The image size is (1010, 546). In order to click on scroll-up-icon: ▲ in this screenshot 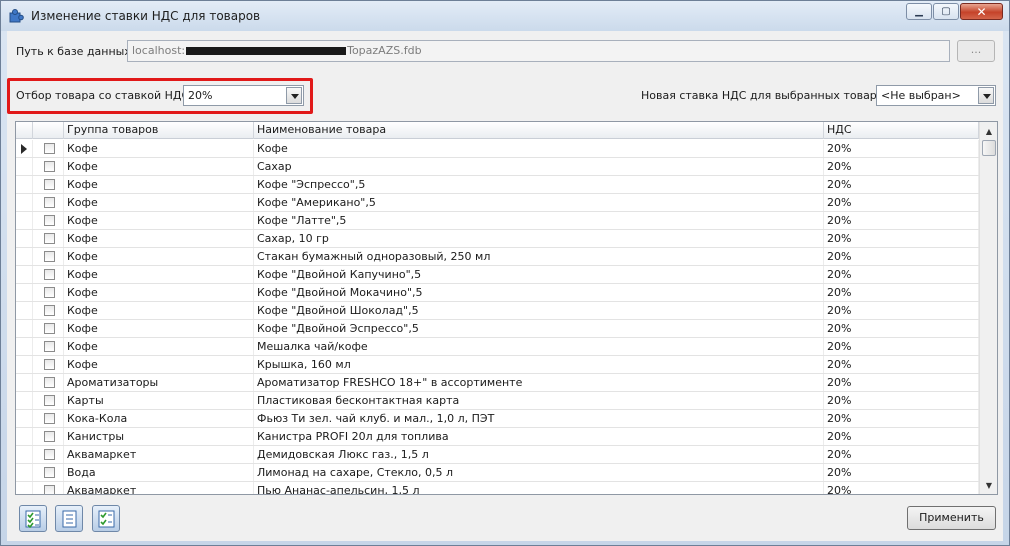, I will do `click(989, 131)`.